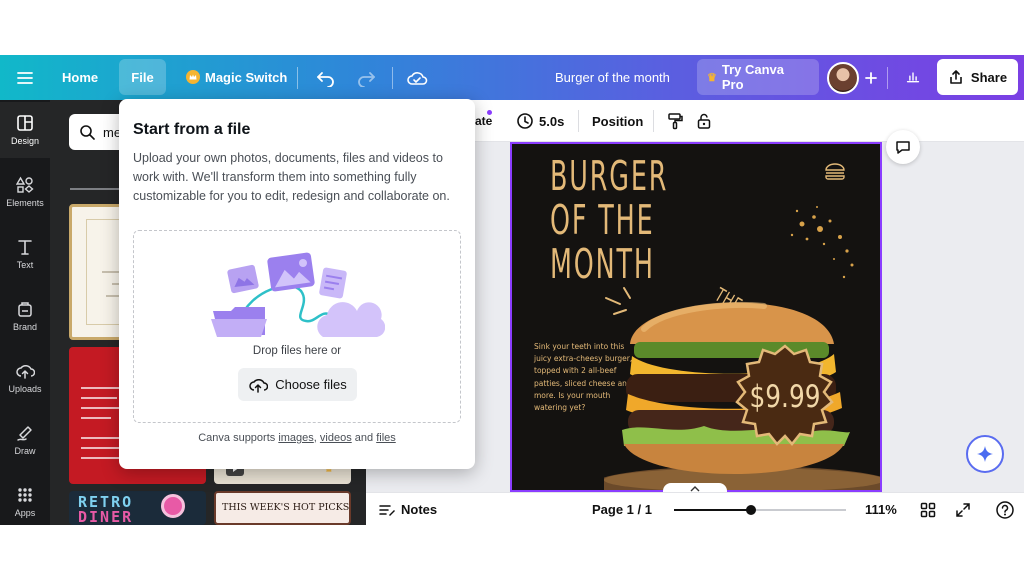  I want to click on magic-assistant-button, so click(985, 454).